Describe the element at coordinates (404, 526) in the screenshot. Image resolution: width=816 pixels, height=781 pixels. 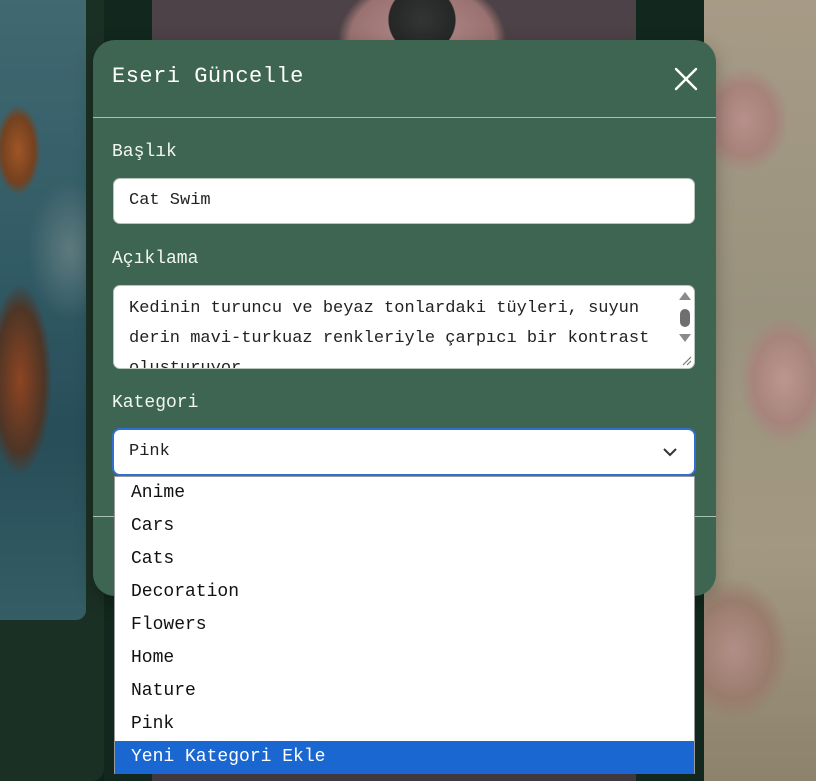
I see `dropdown-option: Cars` at that location.